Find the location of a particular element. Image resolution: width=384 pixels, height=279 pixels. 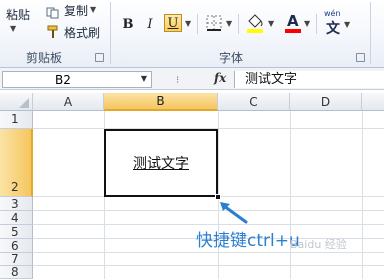

borders-dropdown-icon: ▼ is located at coordinates (229, 23).